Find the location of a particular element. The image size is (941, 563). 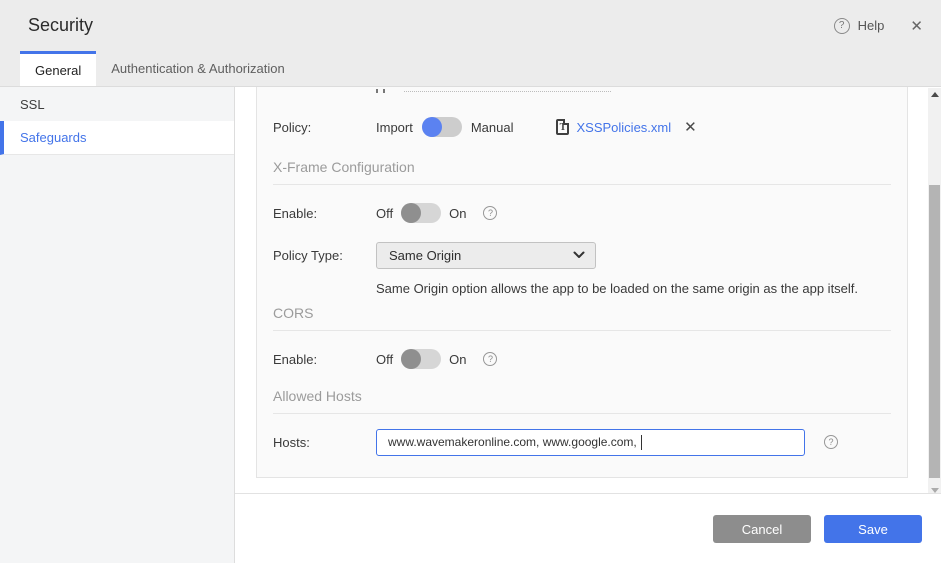

cancel-button: Cancel is located at coordinates (762, 529).